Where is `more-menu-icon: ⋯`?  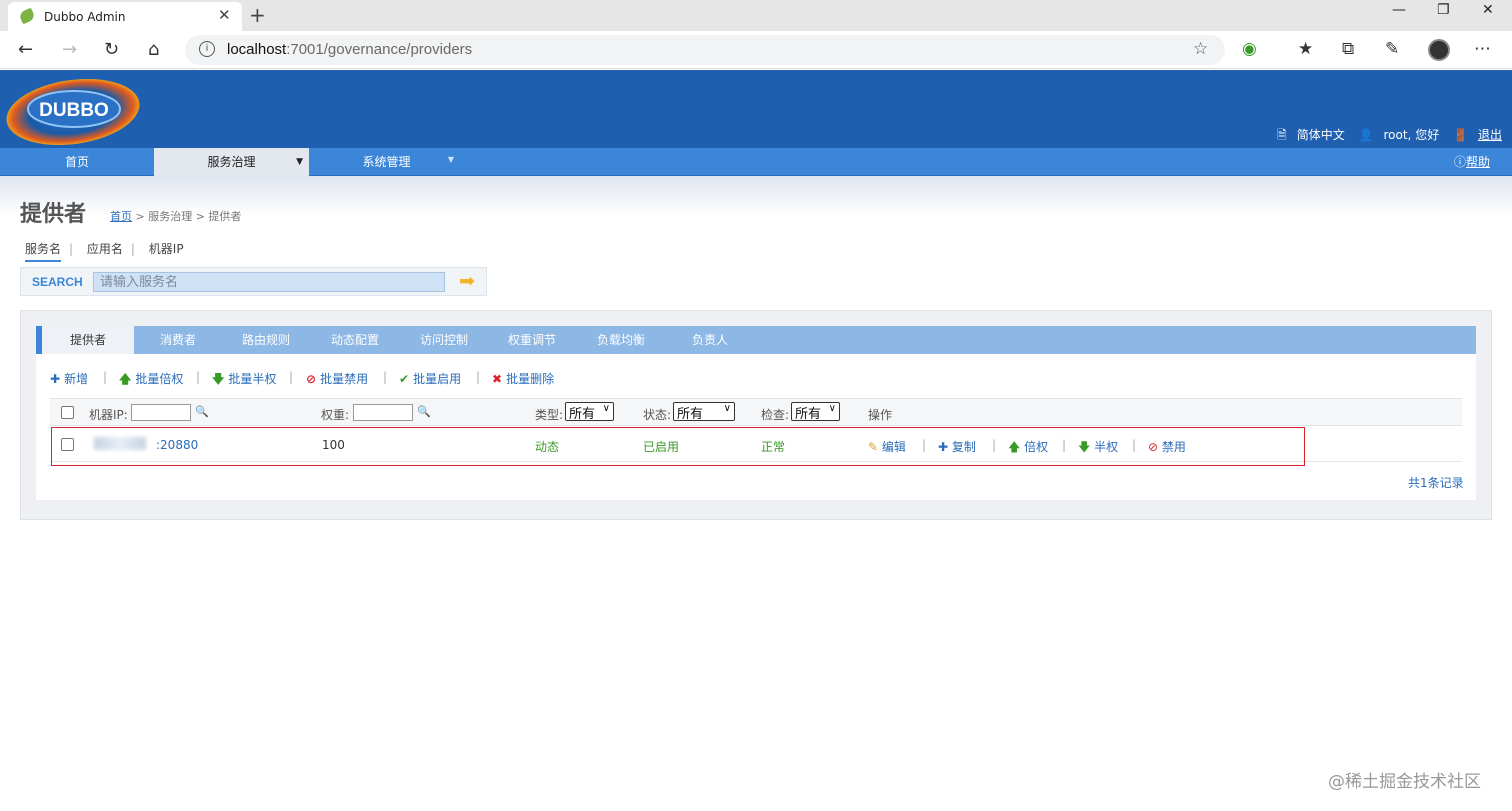
more-menu-icon: ⋯ is located at coordinates (1482, 49).